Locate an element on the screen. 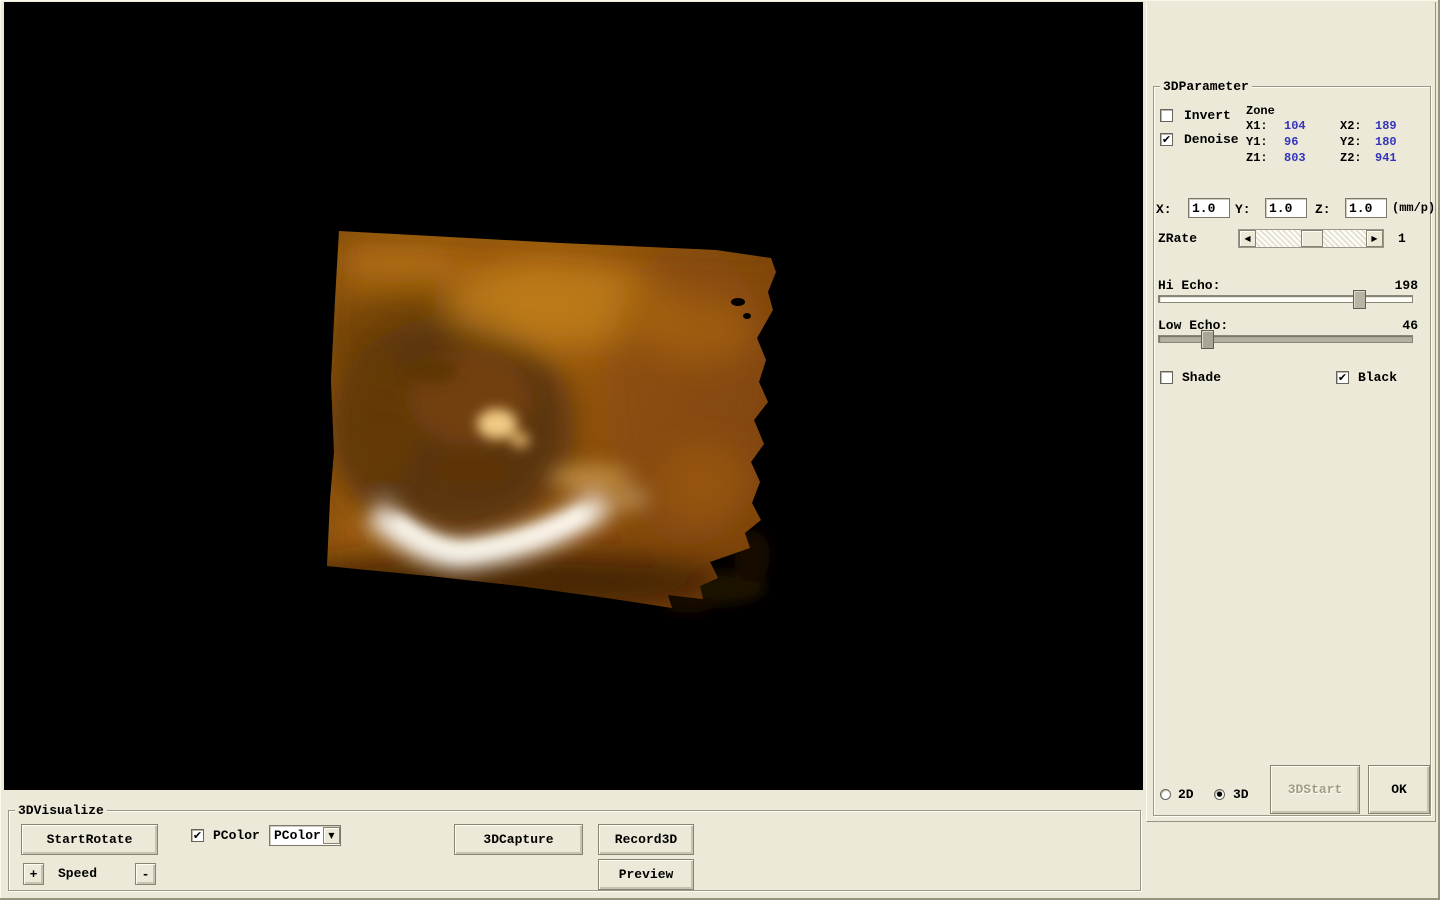 This screenshot has height=900, width=1440. pcolor-combobox-arrow-button: ▼ is located at coordinates (331, 835).